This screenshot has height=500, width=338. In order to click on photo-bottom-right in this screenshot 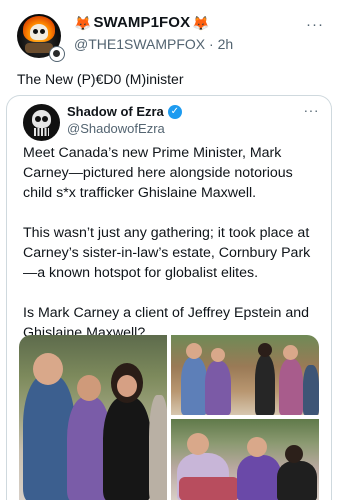, I will do `click(245, 459)`.